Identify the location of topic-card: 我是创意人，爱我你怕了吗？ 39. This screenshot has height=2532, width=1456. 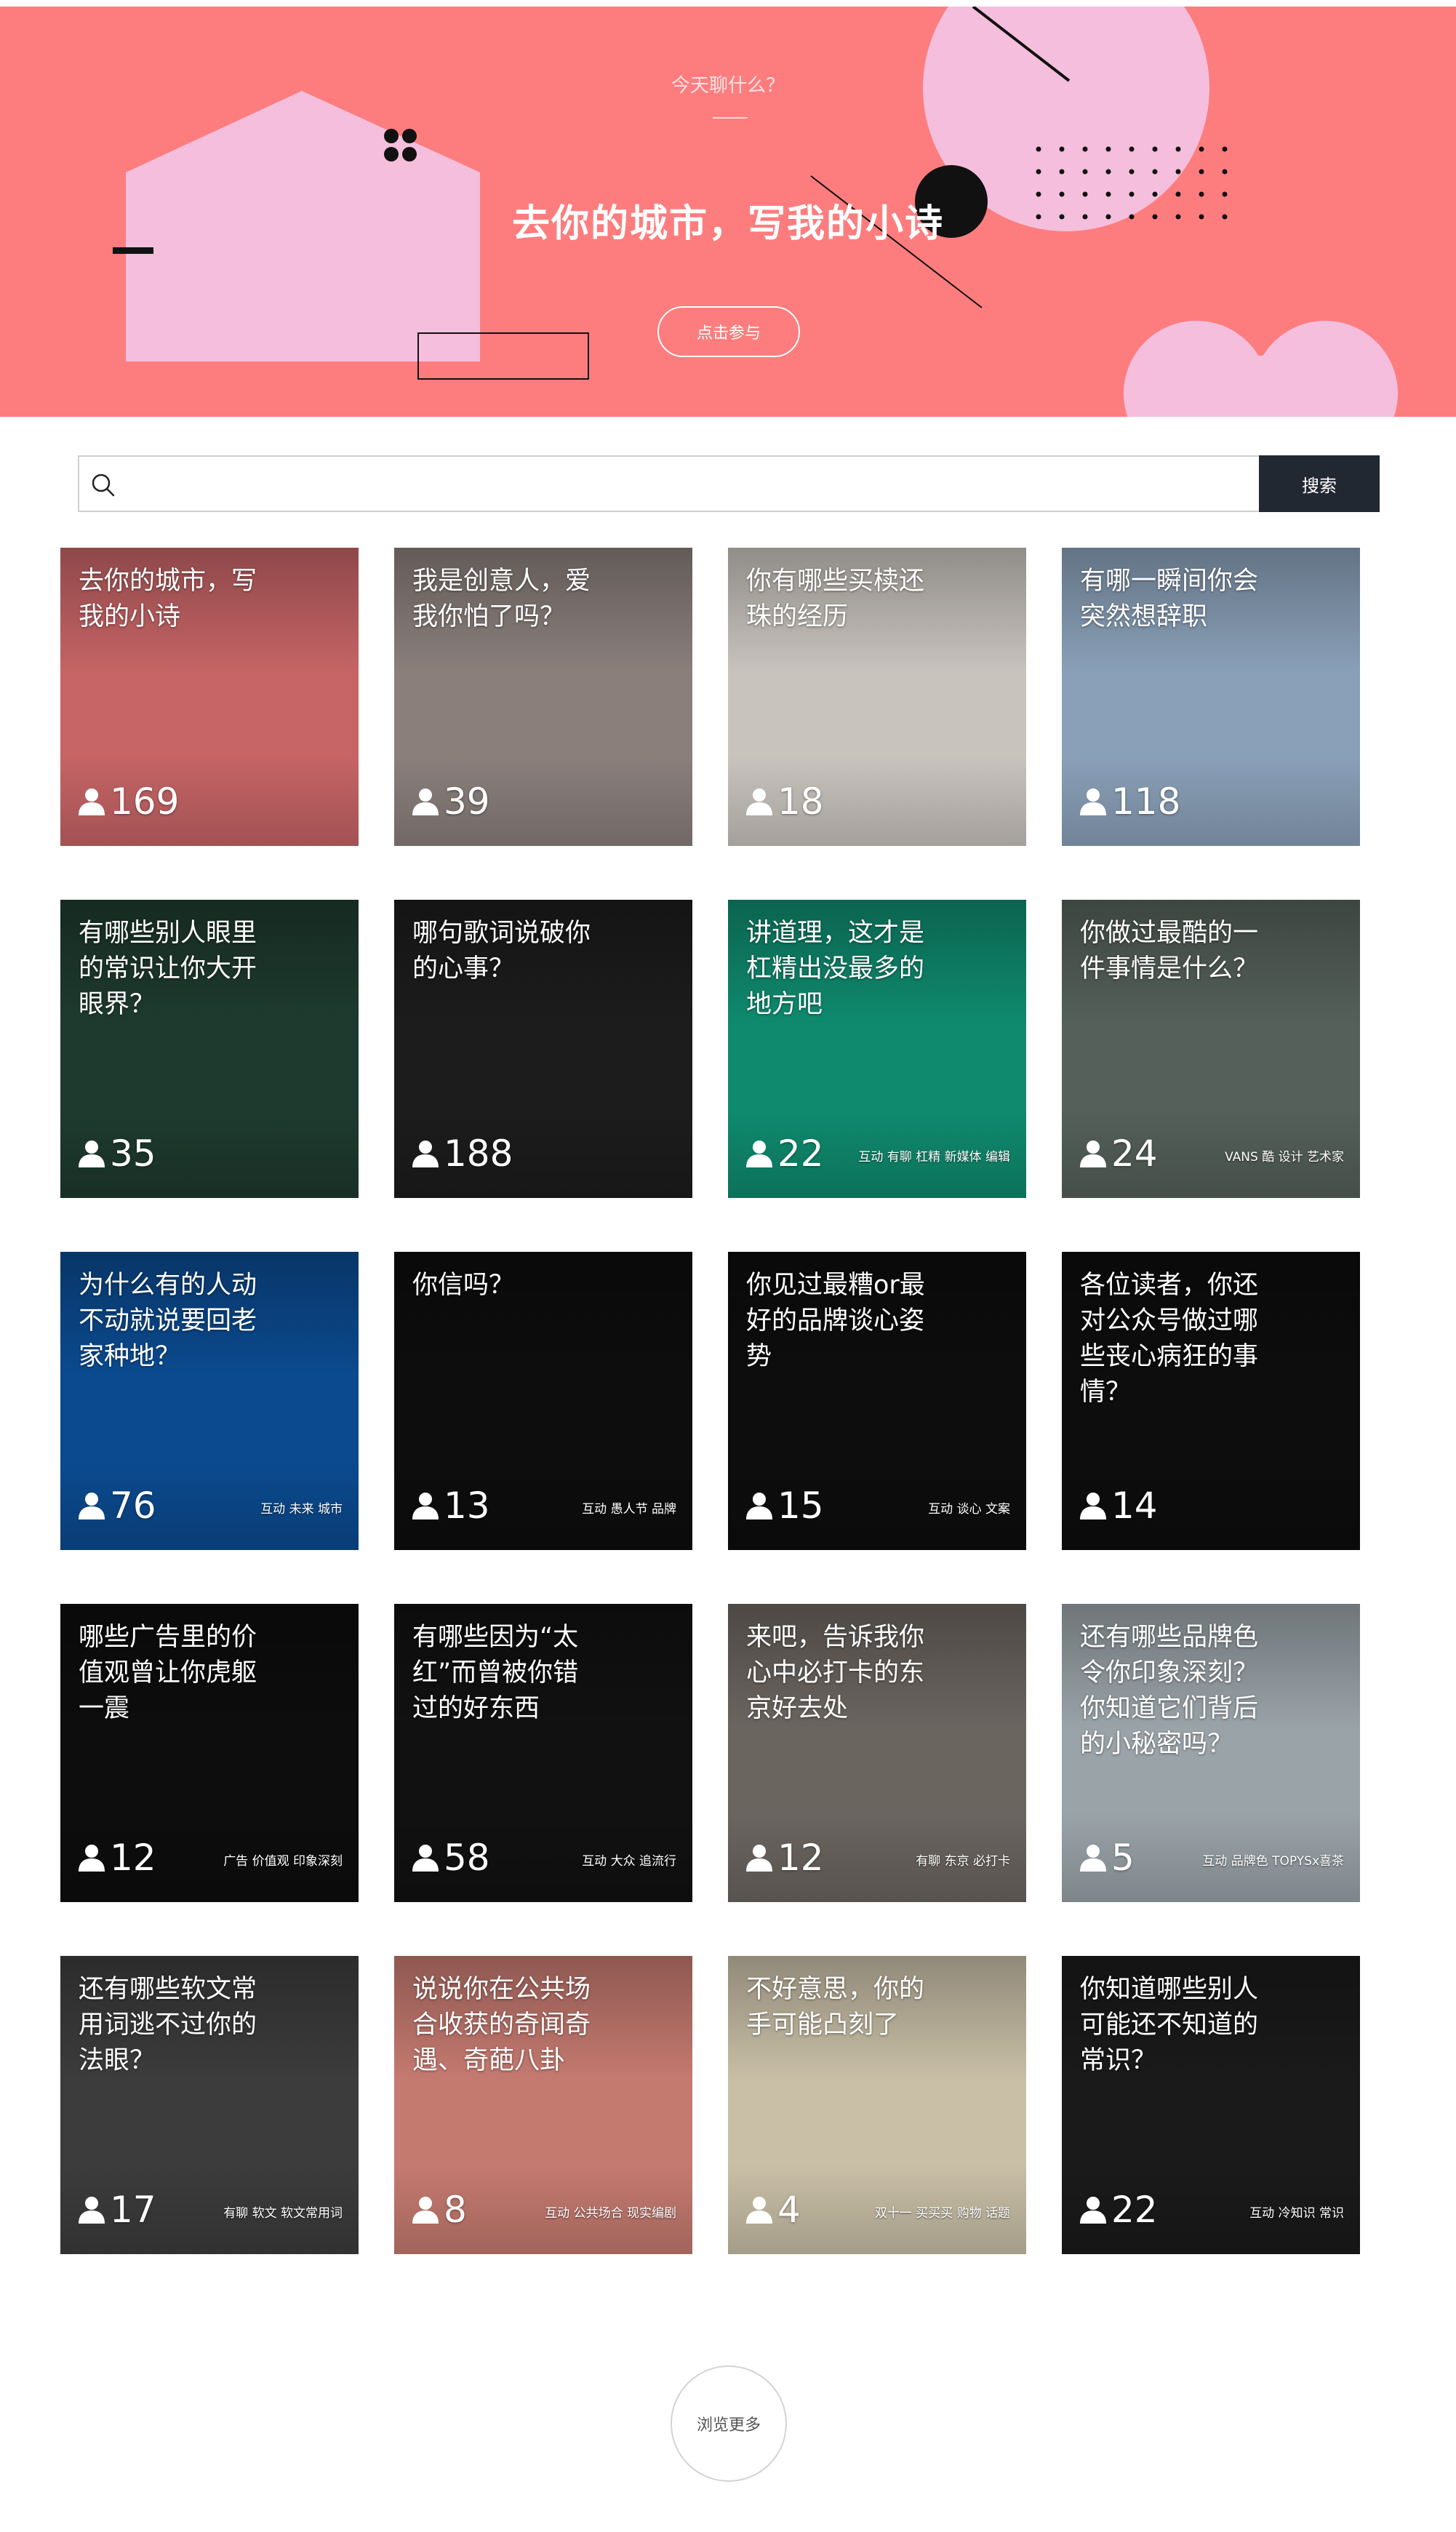
(543, 697).